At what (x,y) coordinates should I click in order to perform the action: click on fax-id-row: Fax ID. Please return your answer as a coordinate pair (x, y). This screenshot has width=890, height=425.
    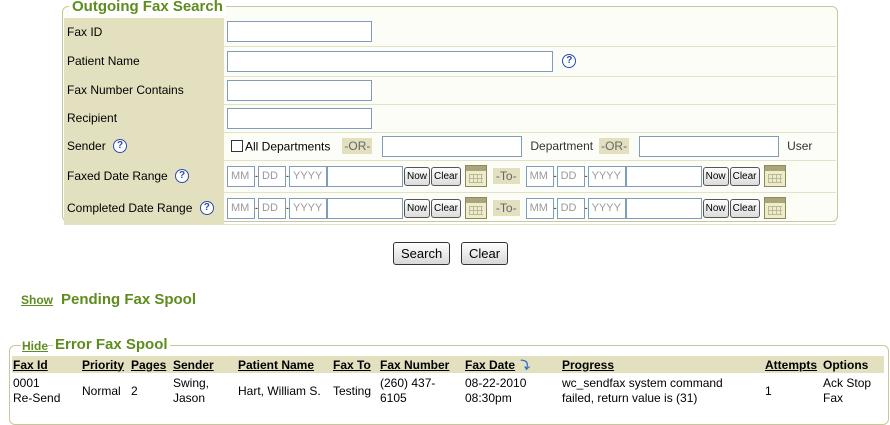
    Looking at the image, I should click on (450, 32).